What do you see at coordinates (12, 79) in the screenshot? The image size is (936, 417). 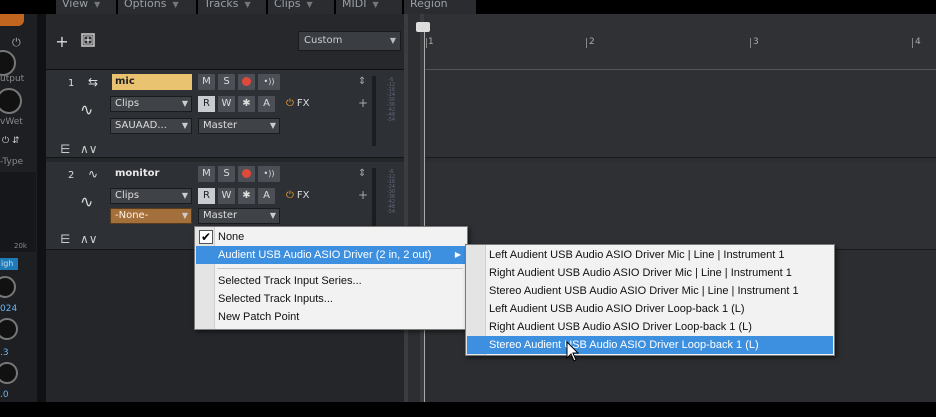 I see `output-label: utput` at bounding box center [12, 79].